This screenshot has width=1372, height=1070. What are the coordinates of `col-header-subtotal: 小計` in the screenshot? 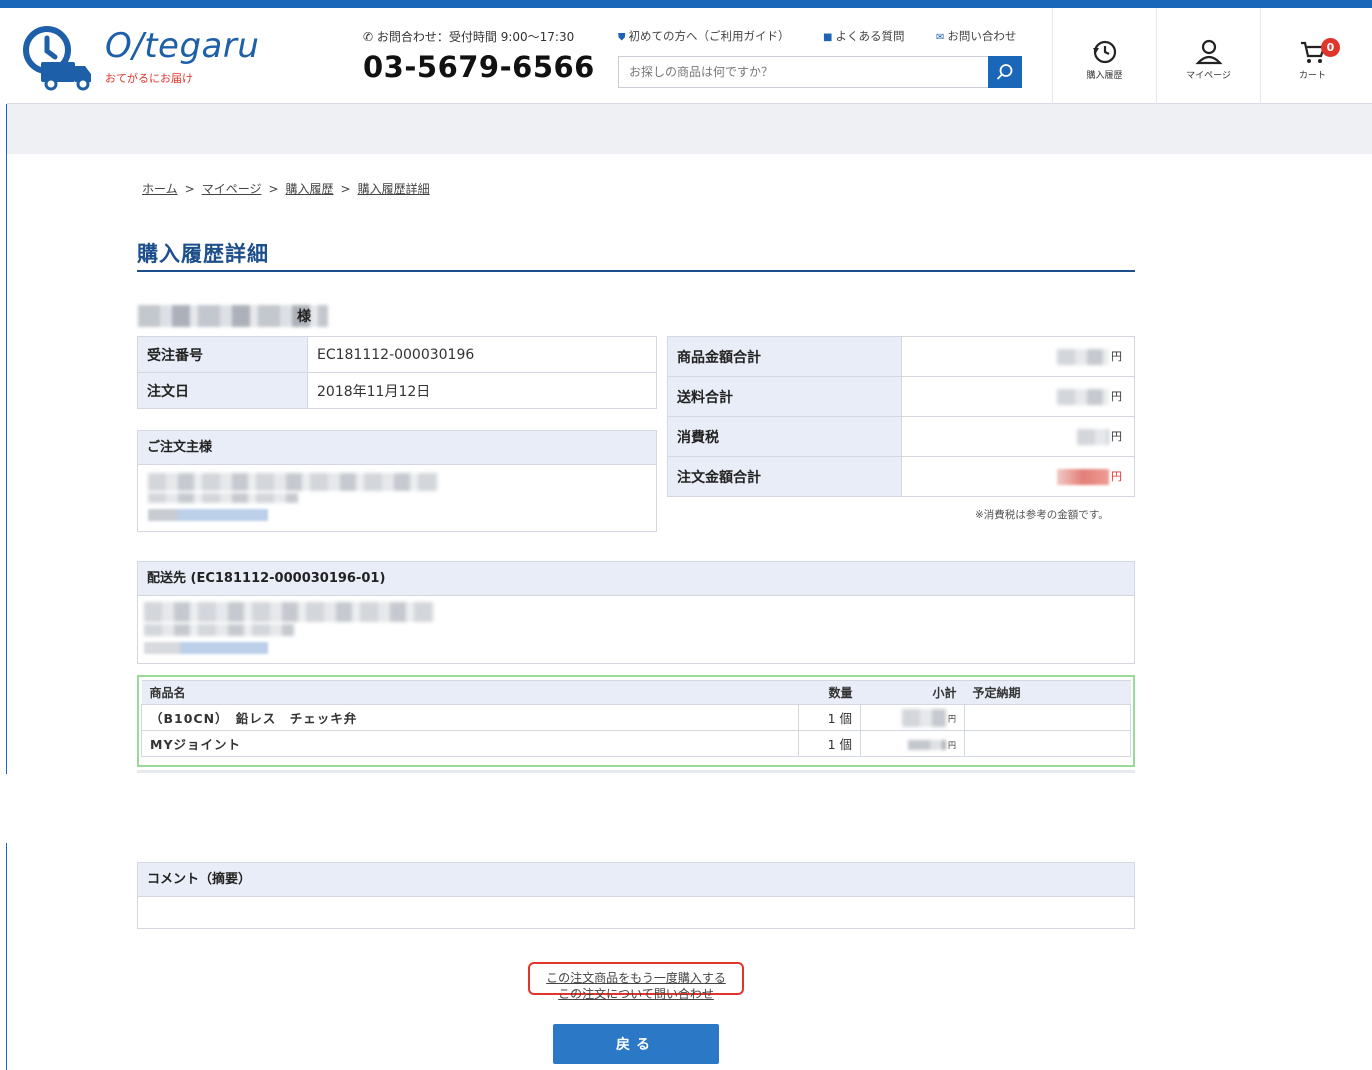 It's located at (912, 692).